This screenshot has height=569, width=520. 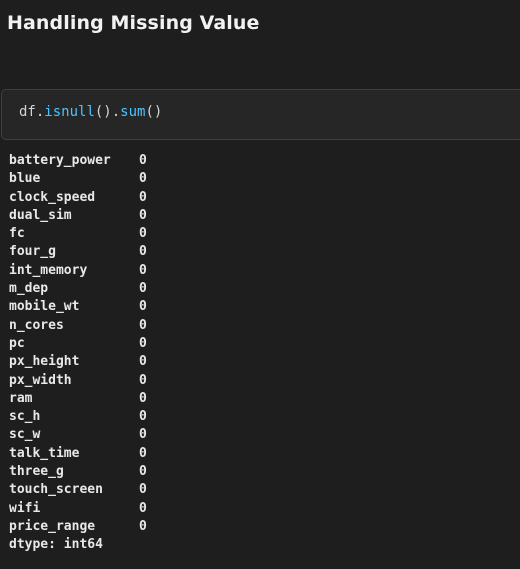 I want to click on output-column-name: clock_speed, so click(x=52, y=197).